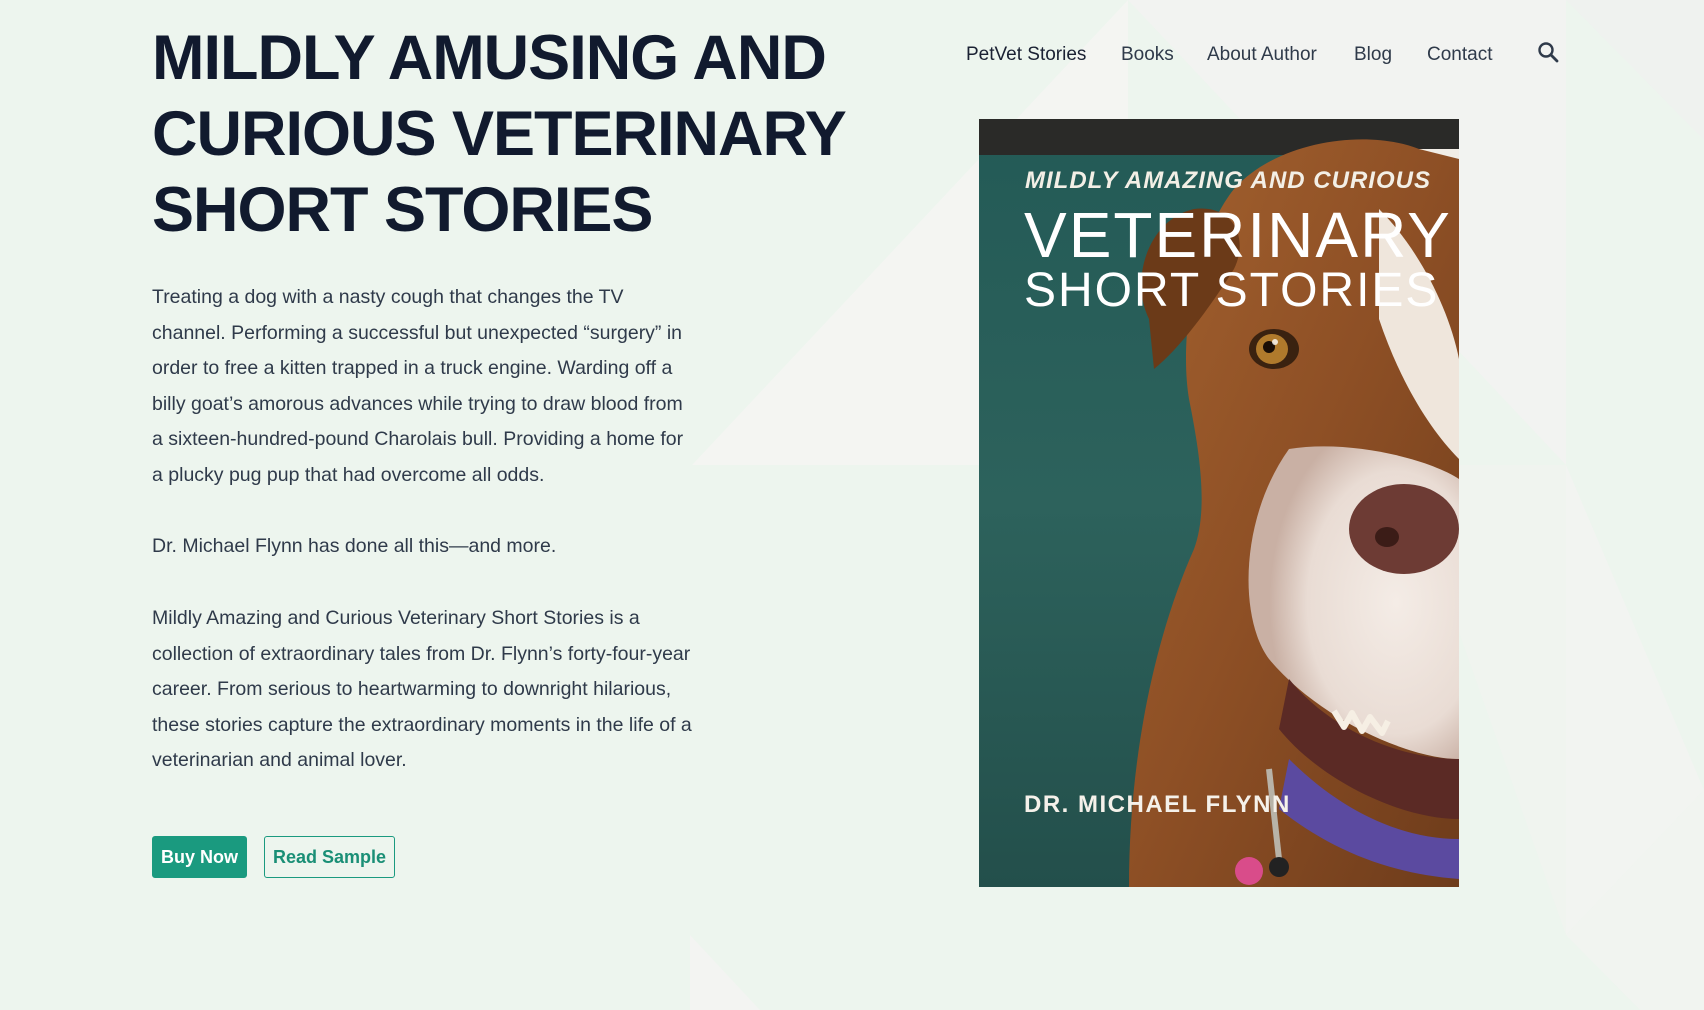 The image size is (1704, 1010). What do you see at coordinates (1373, 55) in the screenshot?
I see `nav-item-blog: Blog` at bounding box center [1373, 55].